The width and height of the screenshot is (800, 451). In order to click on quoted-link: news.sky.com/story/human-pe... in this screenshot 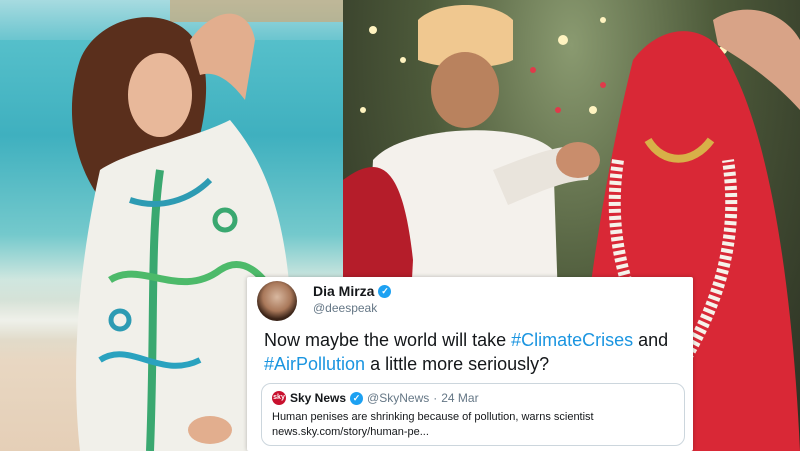, I will do `click(473, 432)`.